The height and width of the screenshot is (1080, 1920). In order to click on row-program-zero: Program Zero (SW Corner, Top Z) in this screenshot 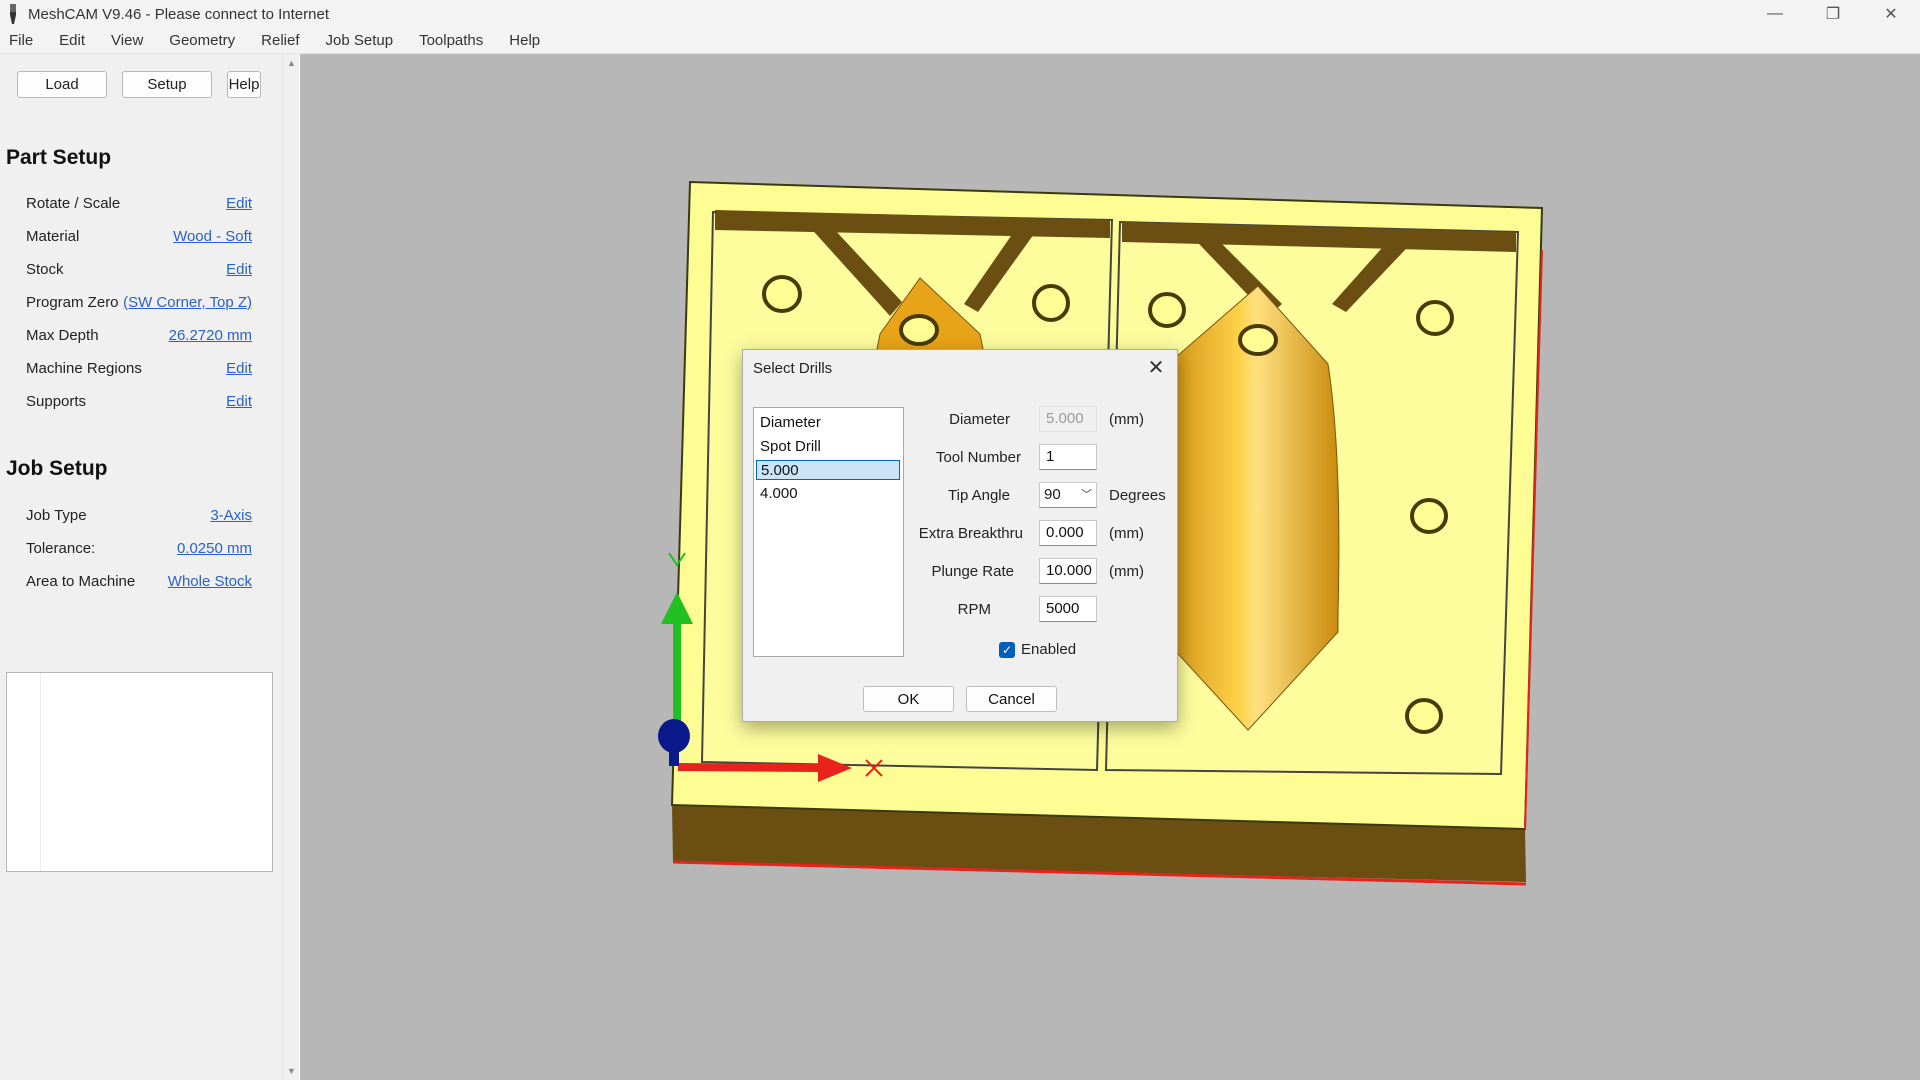, I will do `click(139, 302)`.